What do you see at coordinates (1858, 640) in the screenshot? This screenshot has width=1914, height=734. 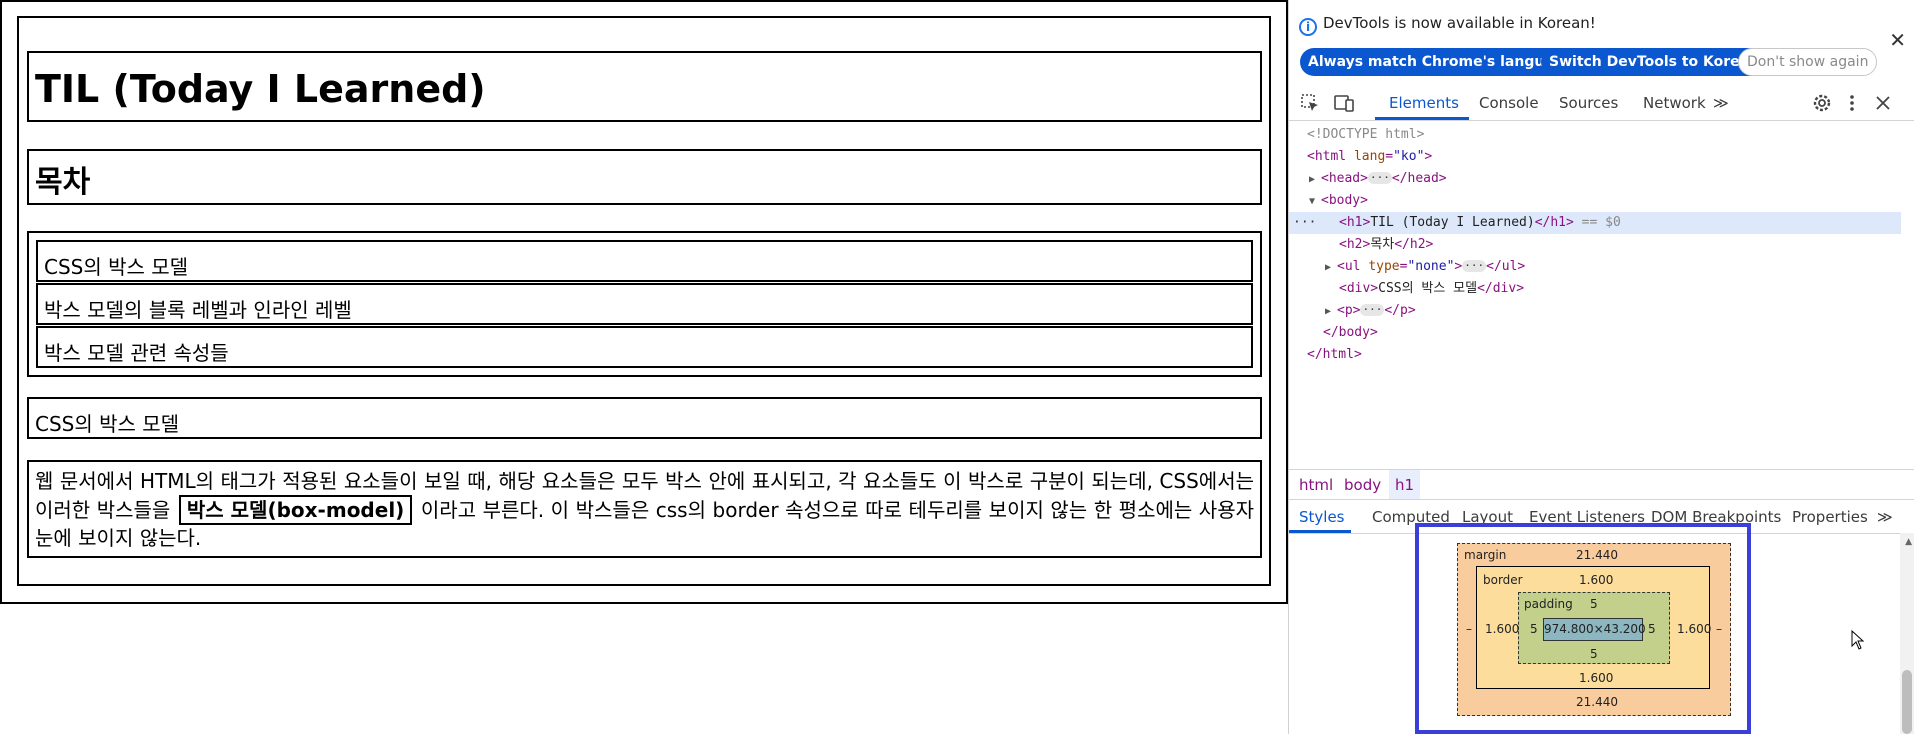 I see `mouse-cursor-icon` at bounding box center [1858, 640].